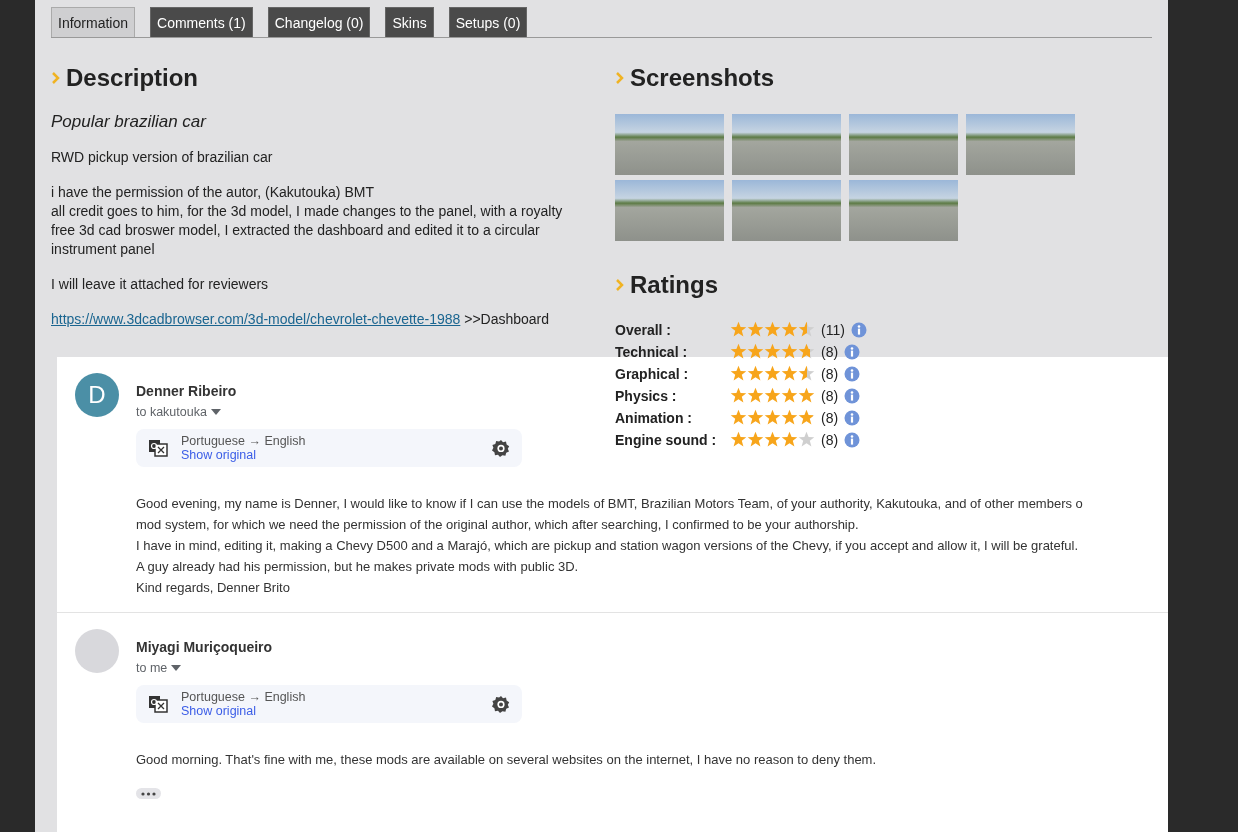  Describe the element at coordinates (409, 22) in the screenshot. I see `tab: Skins` at that location.